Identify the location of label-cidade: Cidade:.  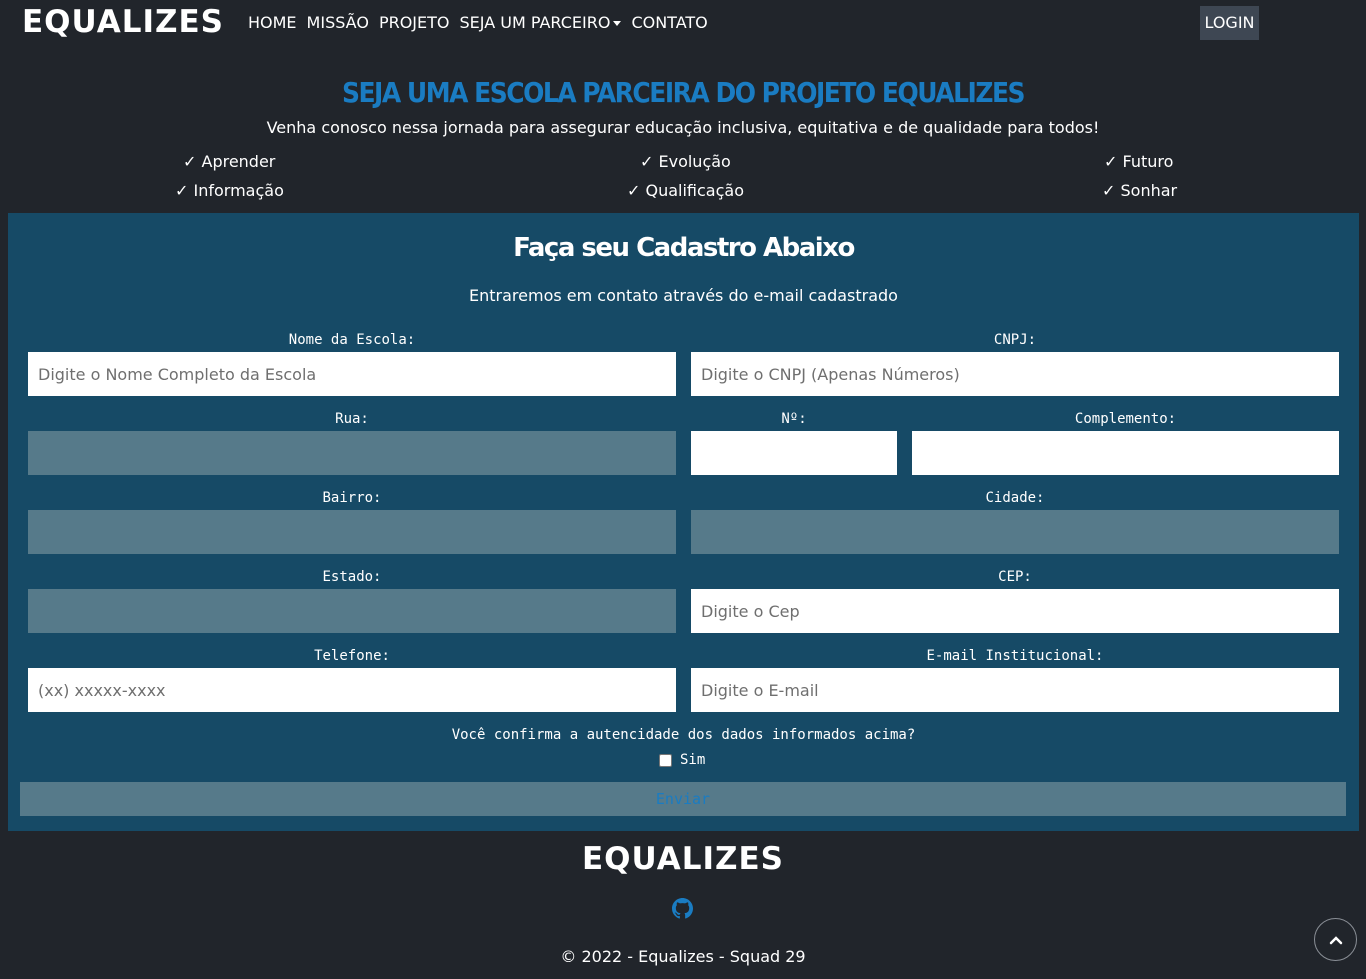
(1015, 498).